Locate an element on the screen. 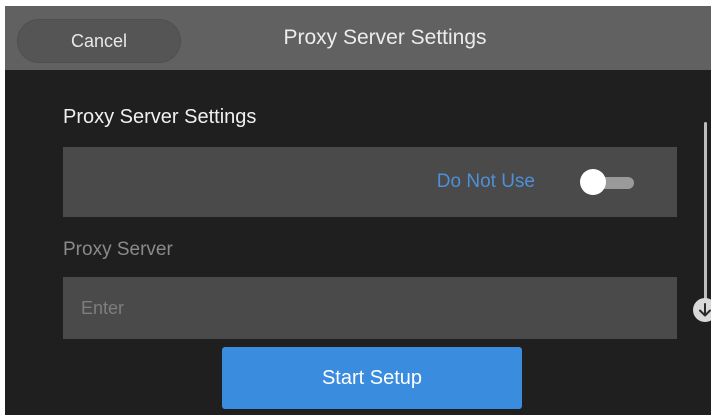 This screenshot has height=420, width=718. proxy-usage-row: Do Not Use is located at coordinates (370, 182).